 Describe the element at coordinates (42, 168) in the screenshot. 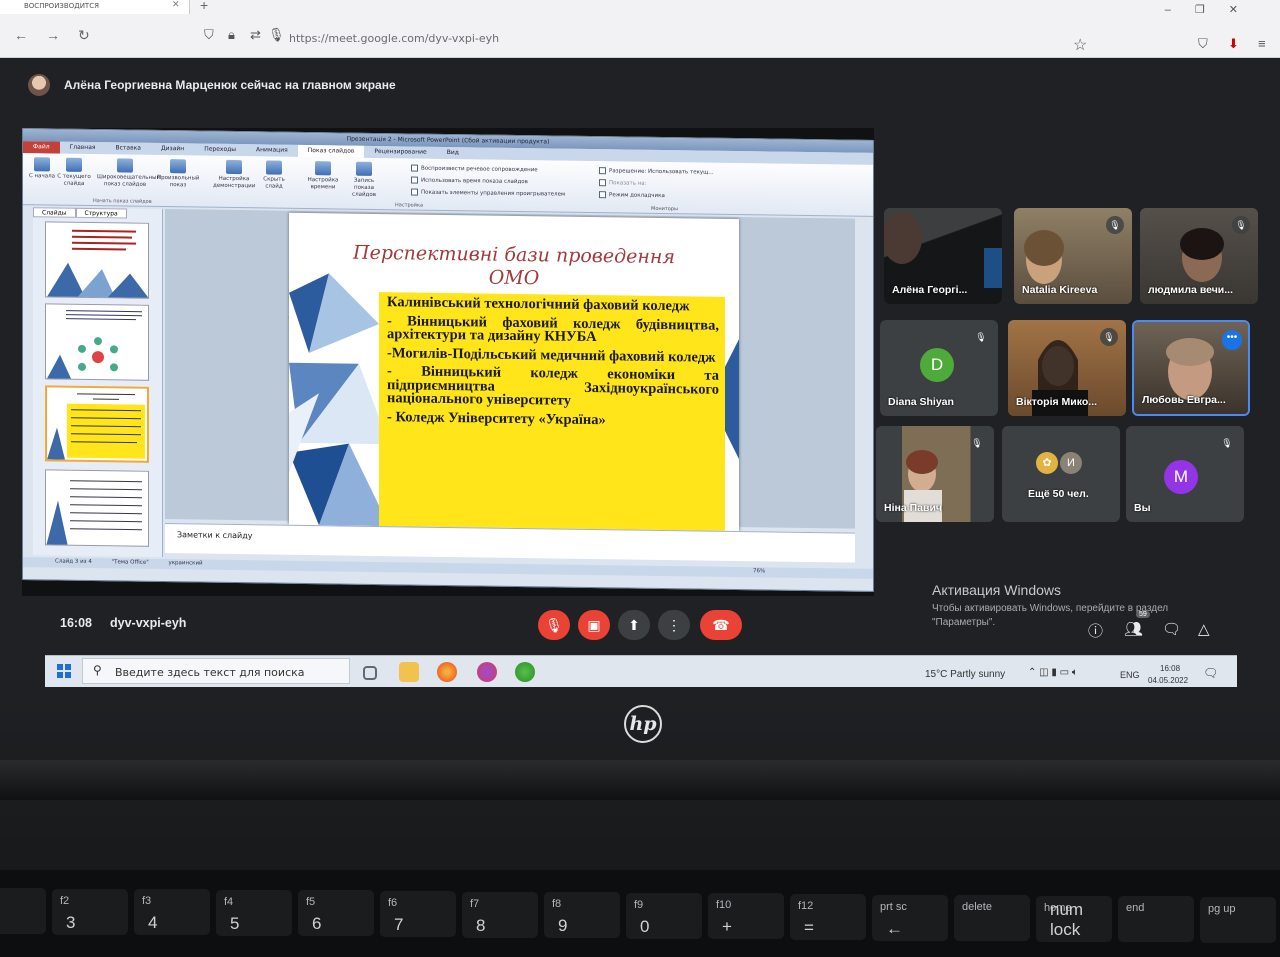

I see `from-start-button: С начала` at that location.